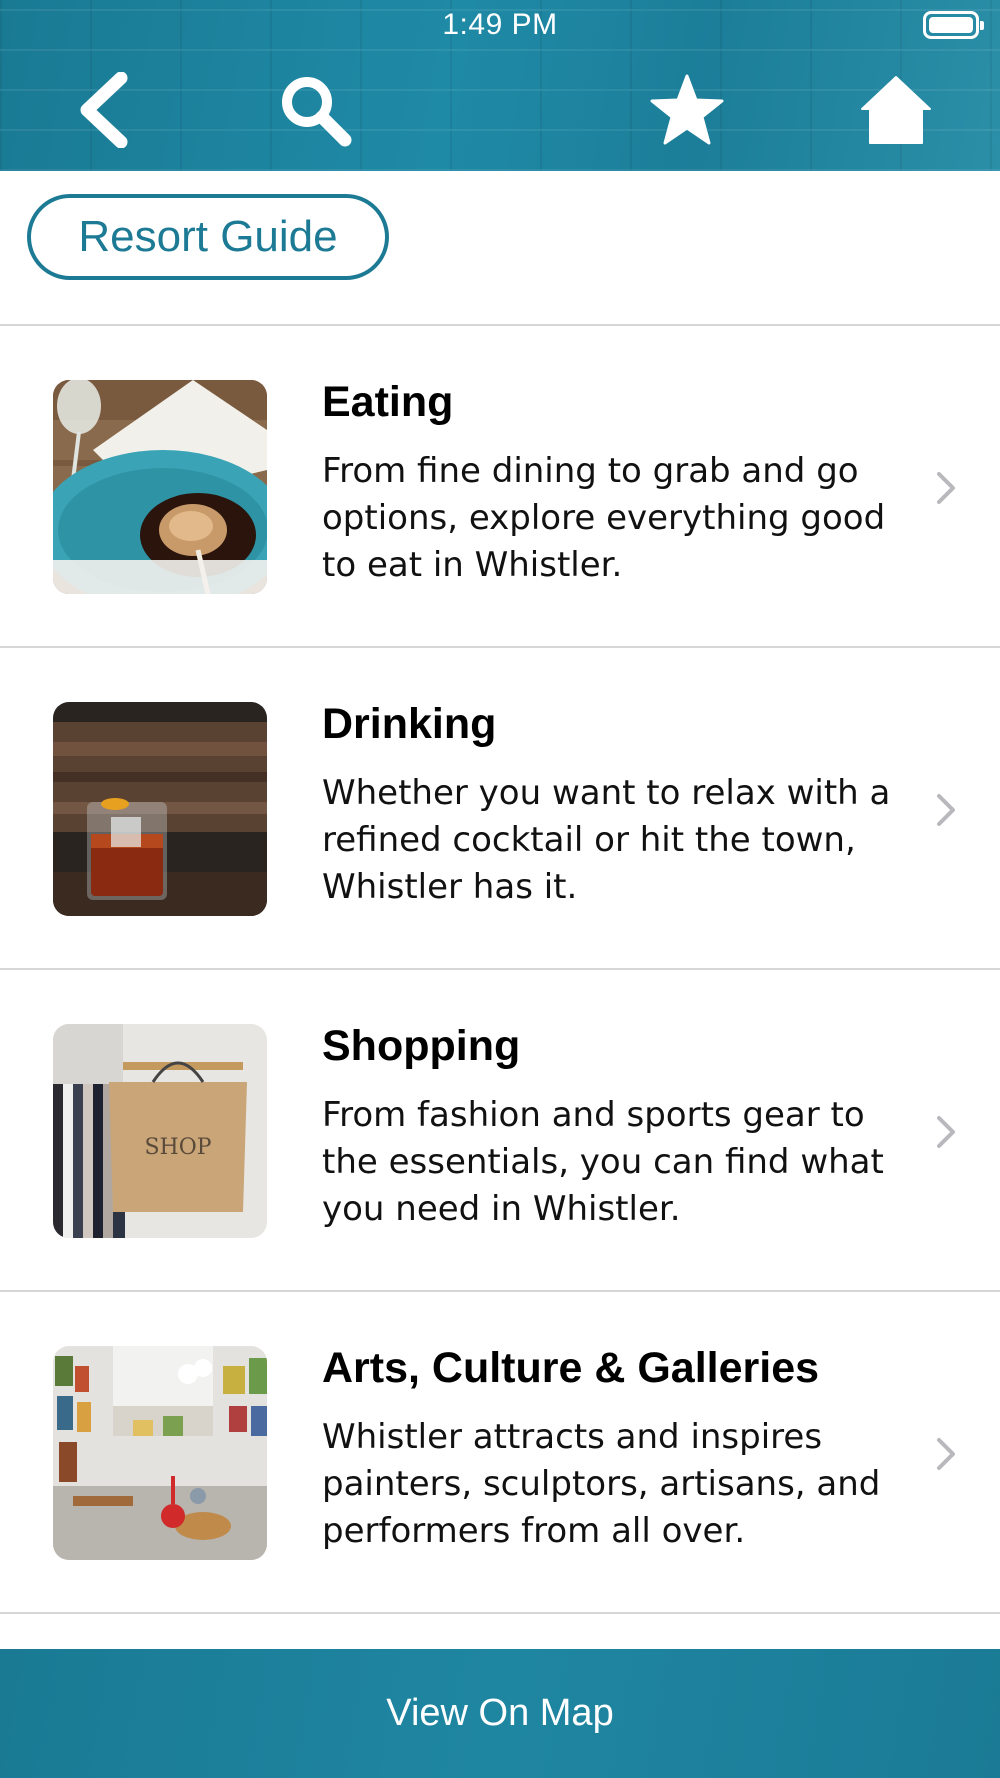 The height and width of the screenshot is (1778, 1000). I want to click on item-title: Drinking, so click(409, 724).